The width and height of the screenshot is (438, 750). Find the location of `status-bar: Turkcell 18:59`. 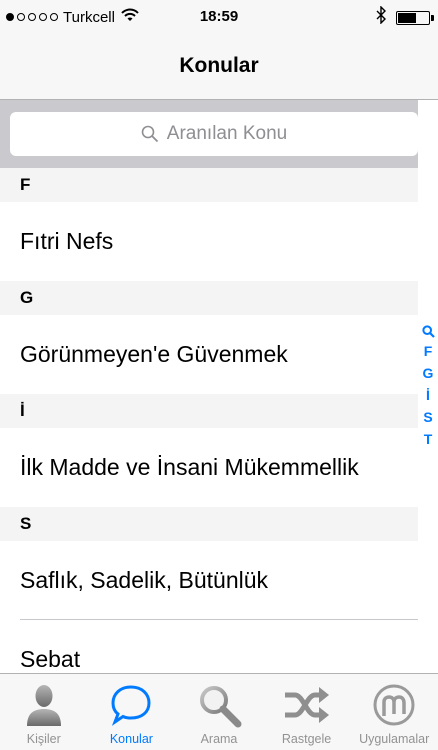

status-bar: Turkcell 18:59 is located at coordinates (219, 16).